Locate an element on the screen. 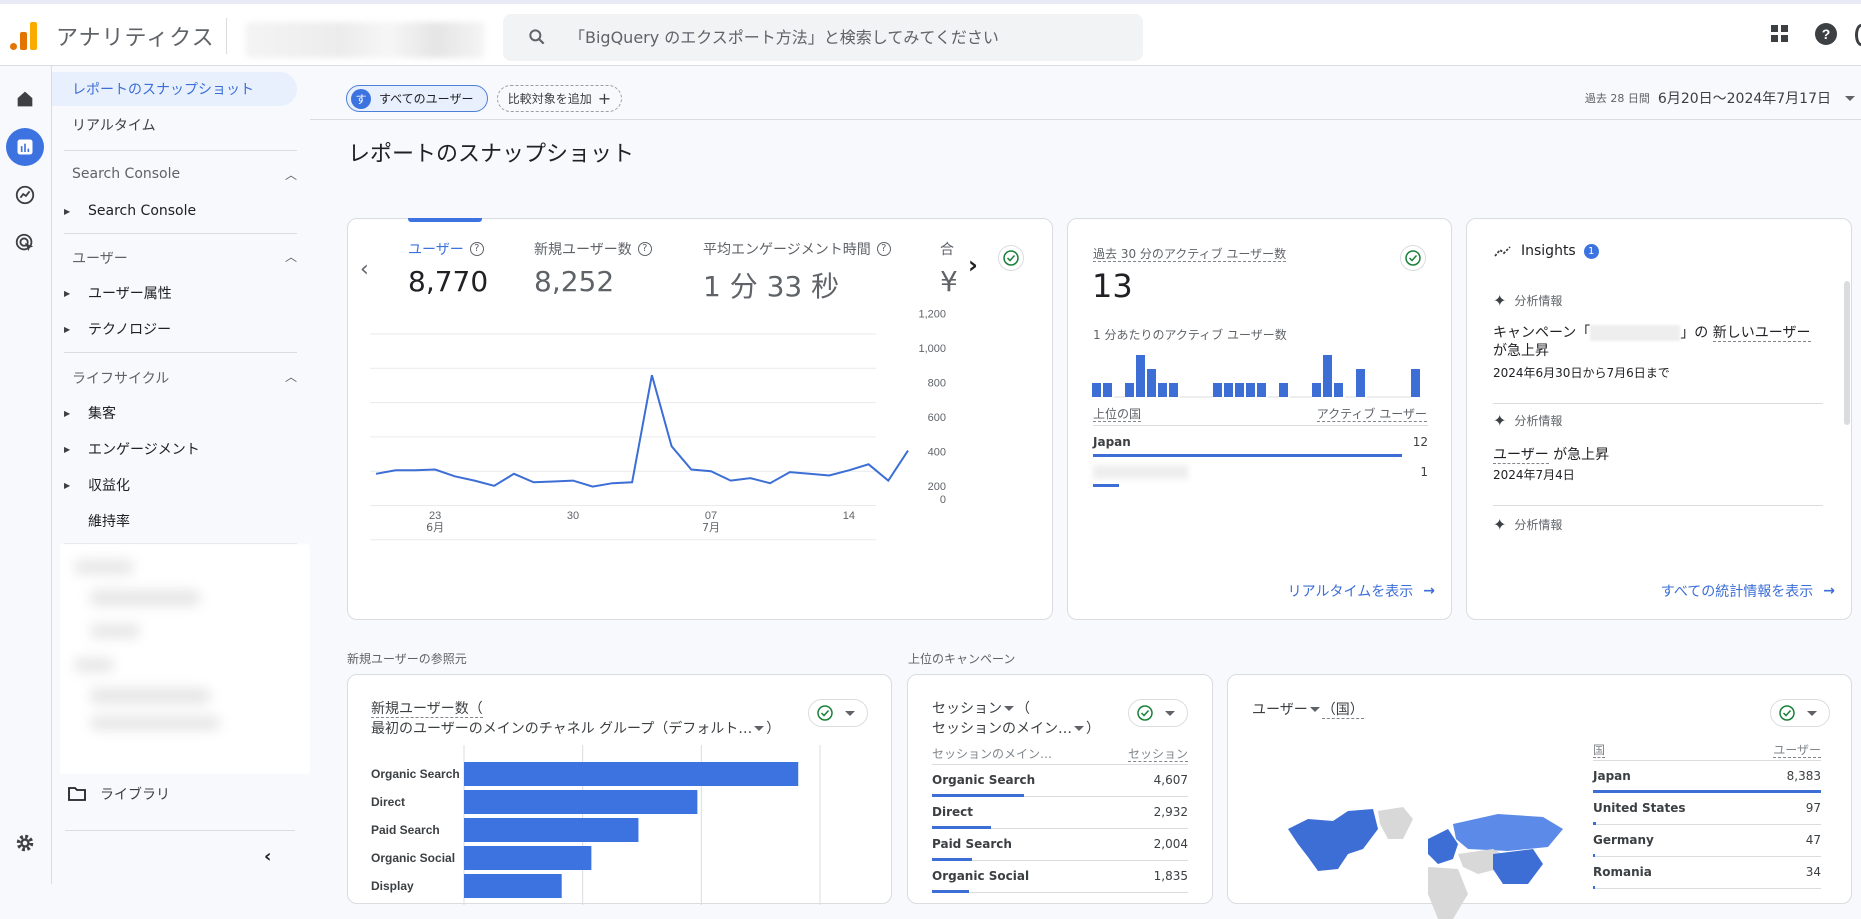  map-region-africa is located at coordinates (1448, 893).